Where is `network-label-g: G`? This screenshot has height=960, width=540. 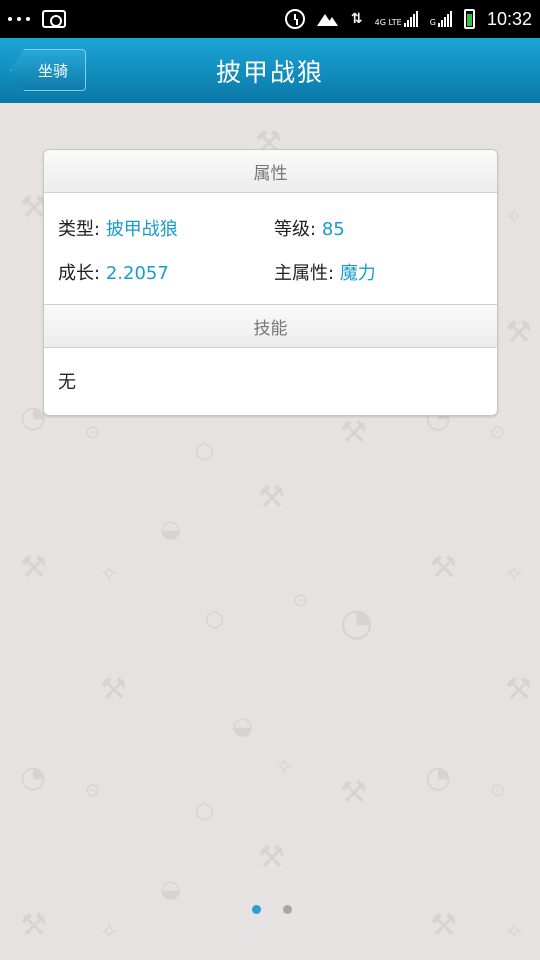
network-label-g: G is located at coordinates (432, 22).